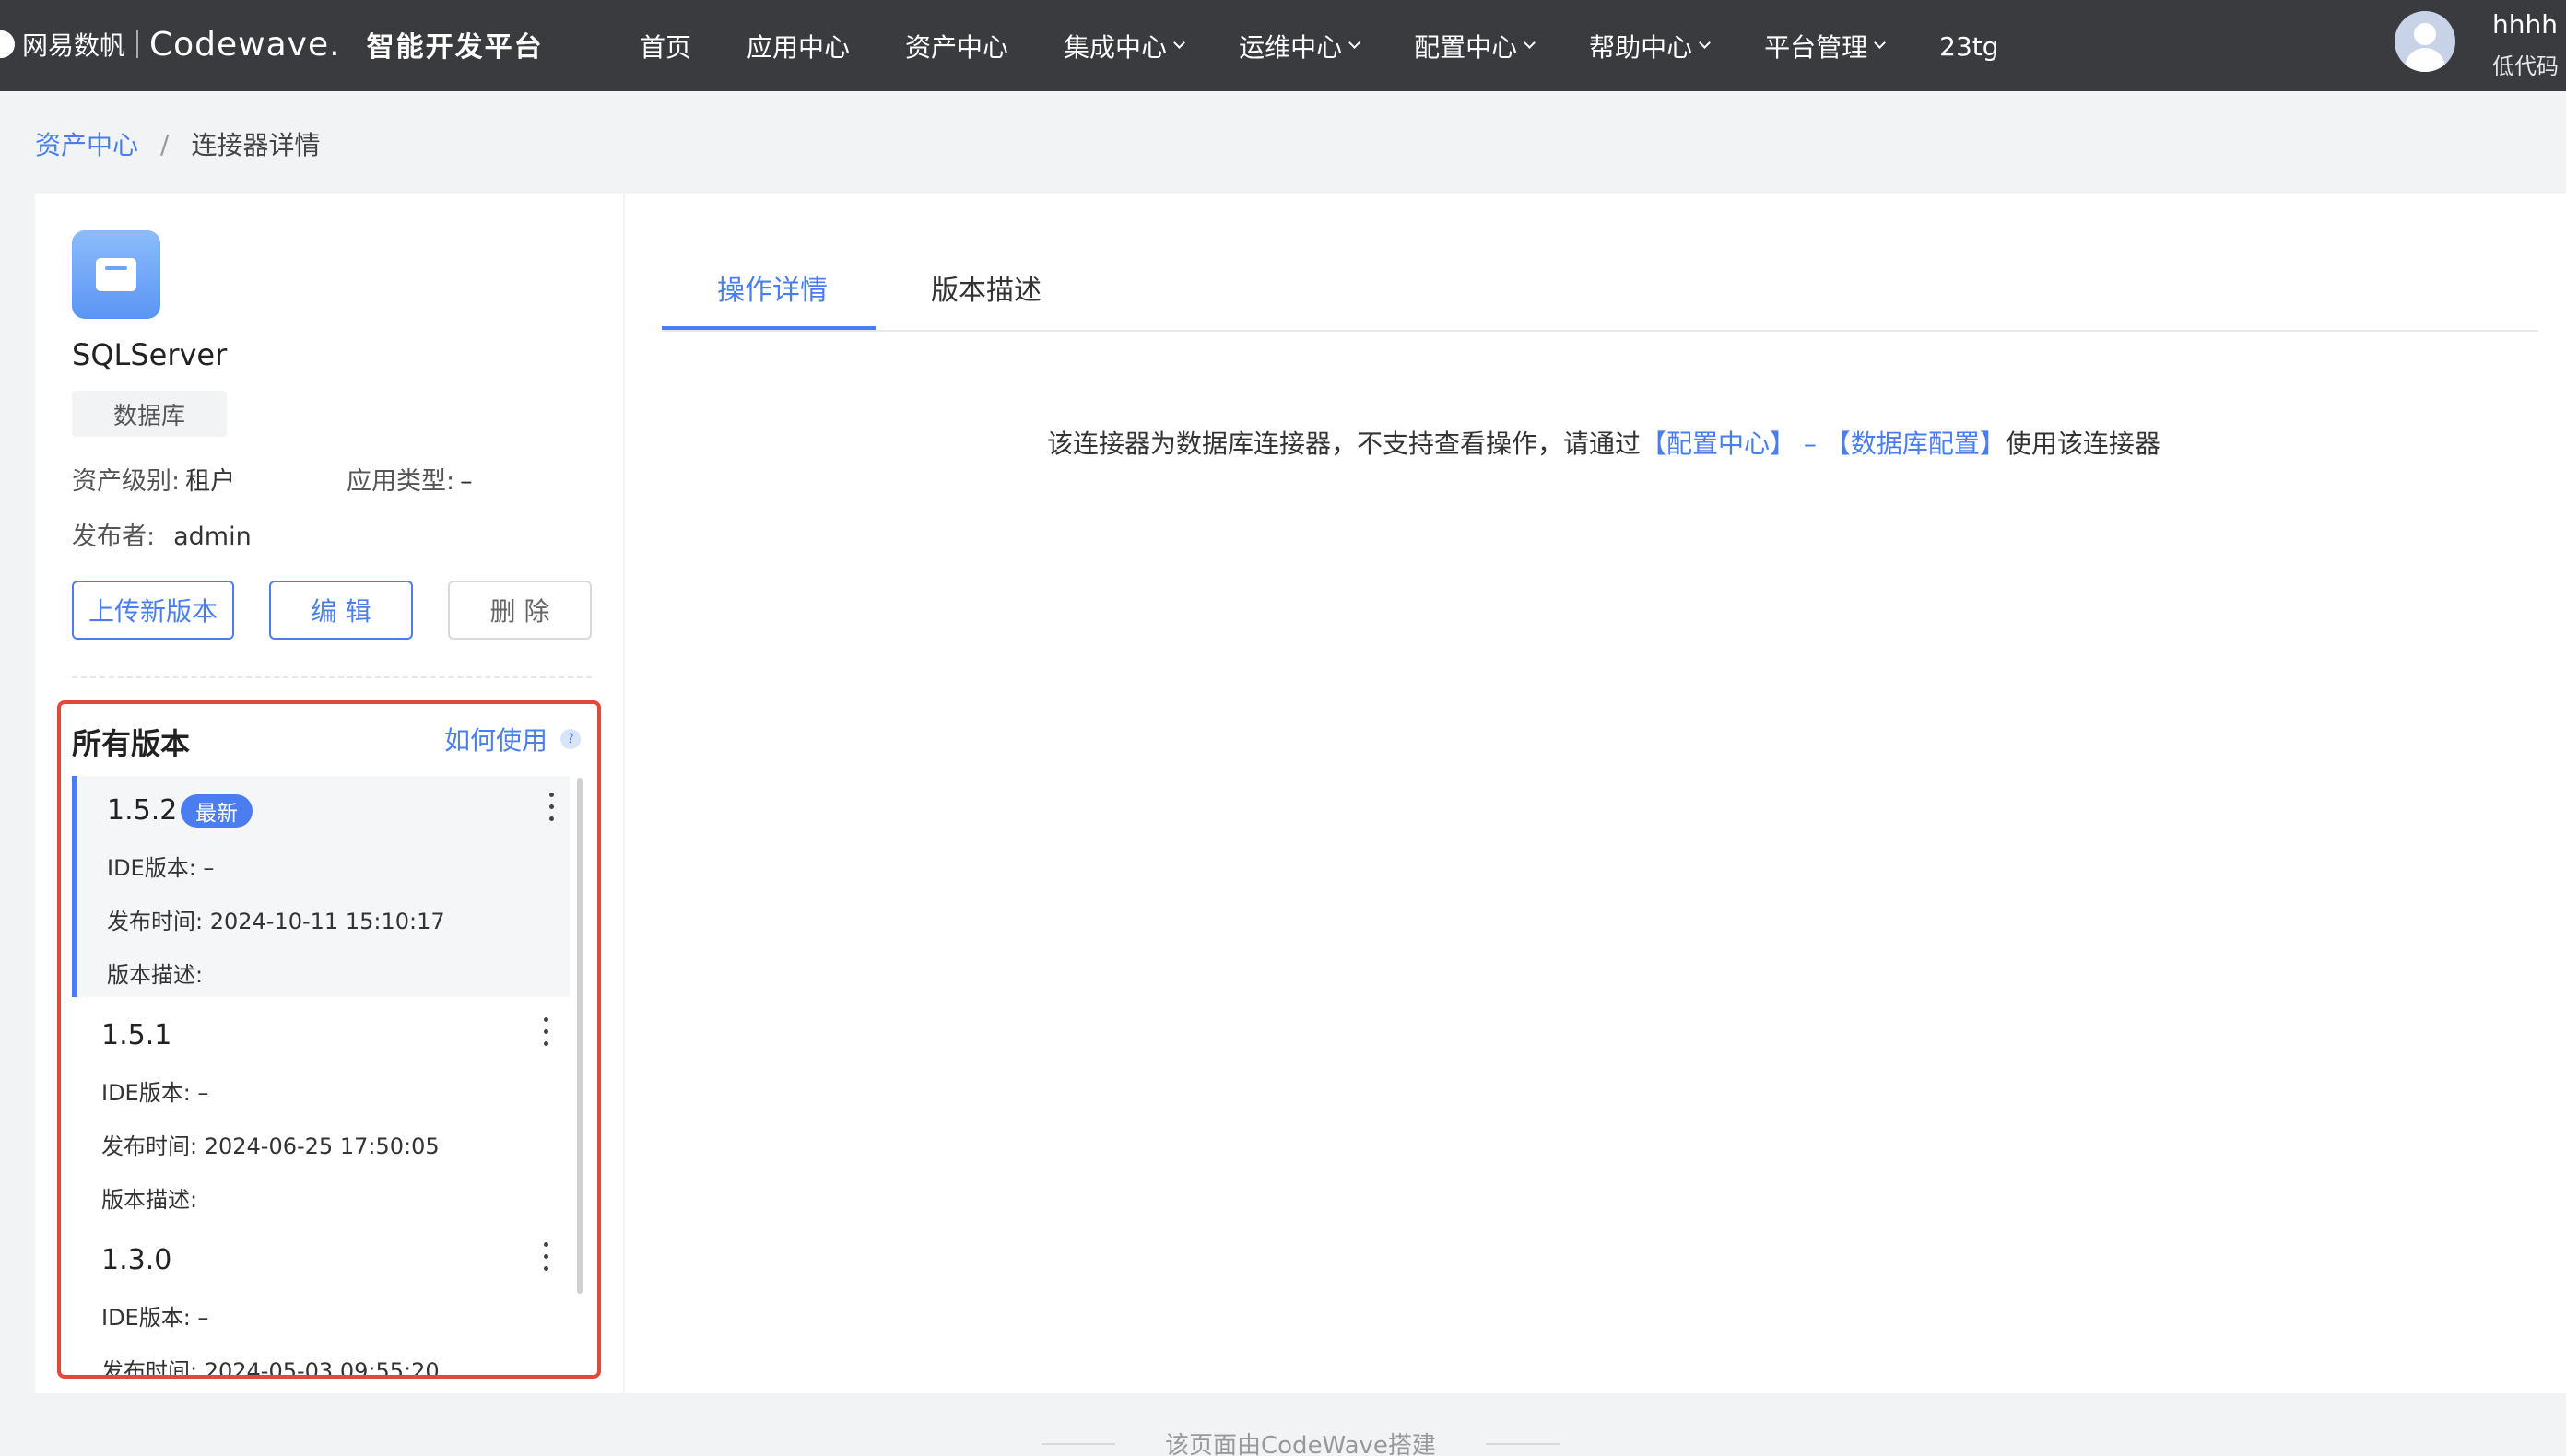  What do you see at coordinates (256, 145) in the screenshot?
I see `breadcrumb-current: 连接器详情` at bounding box center [256, 145].